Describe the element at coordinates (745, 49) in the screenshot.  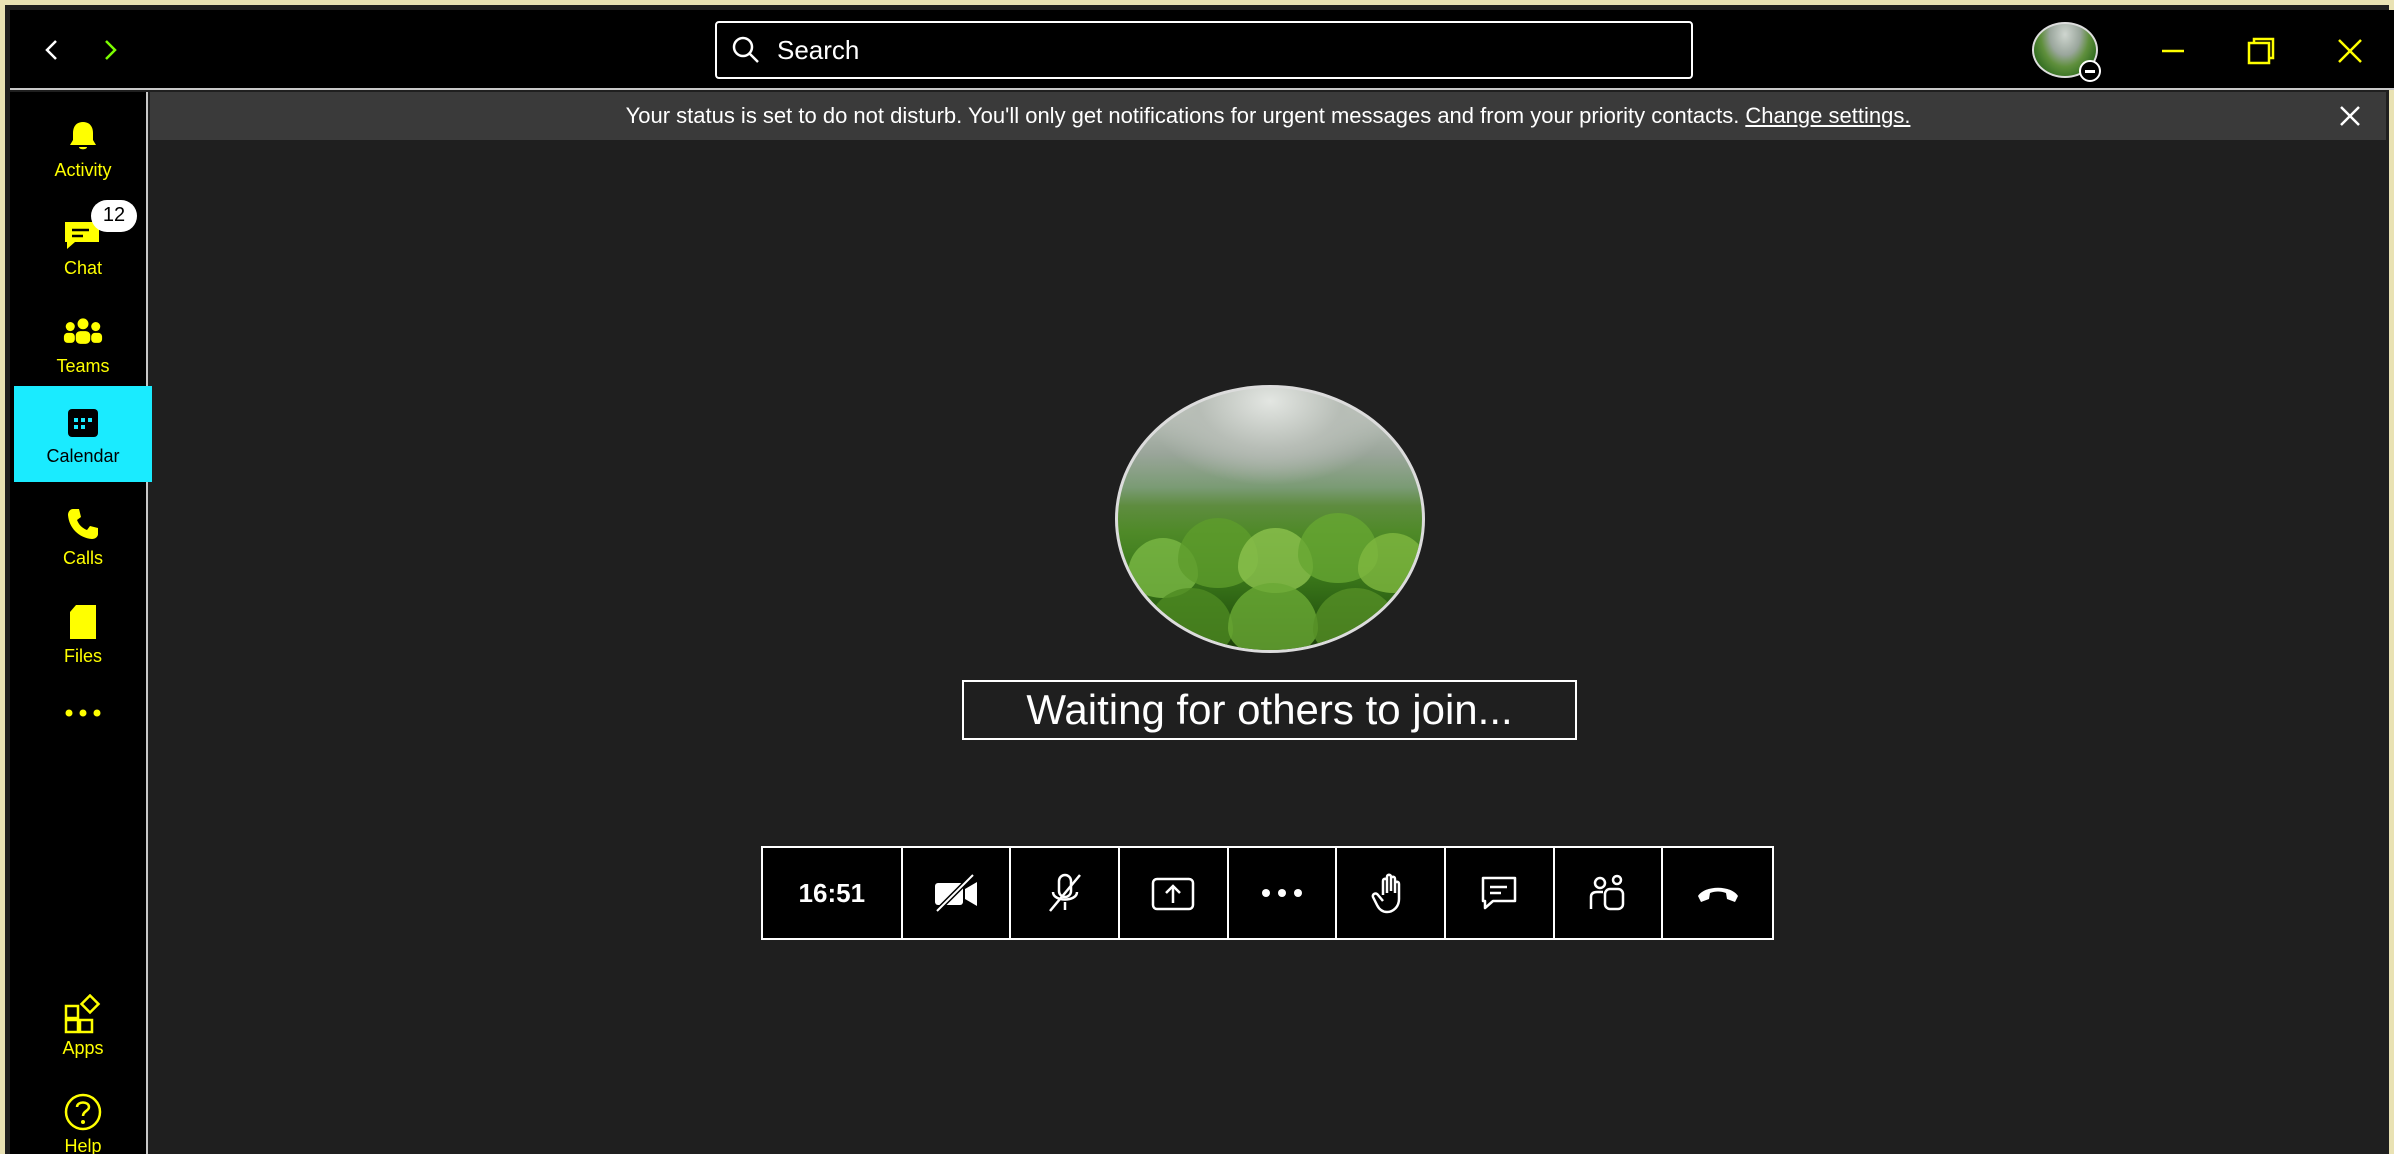
I see `search-icon` at that location.